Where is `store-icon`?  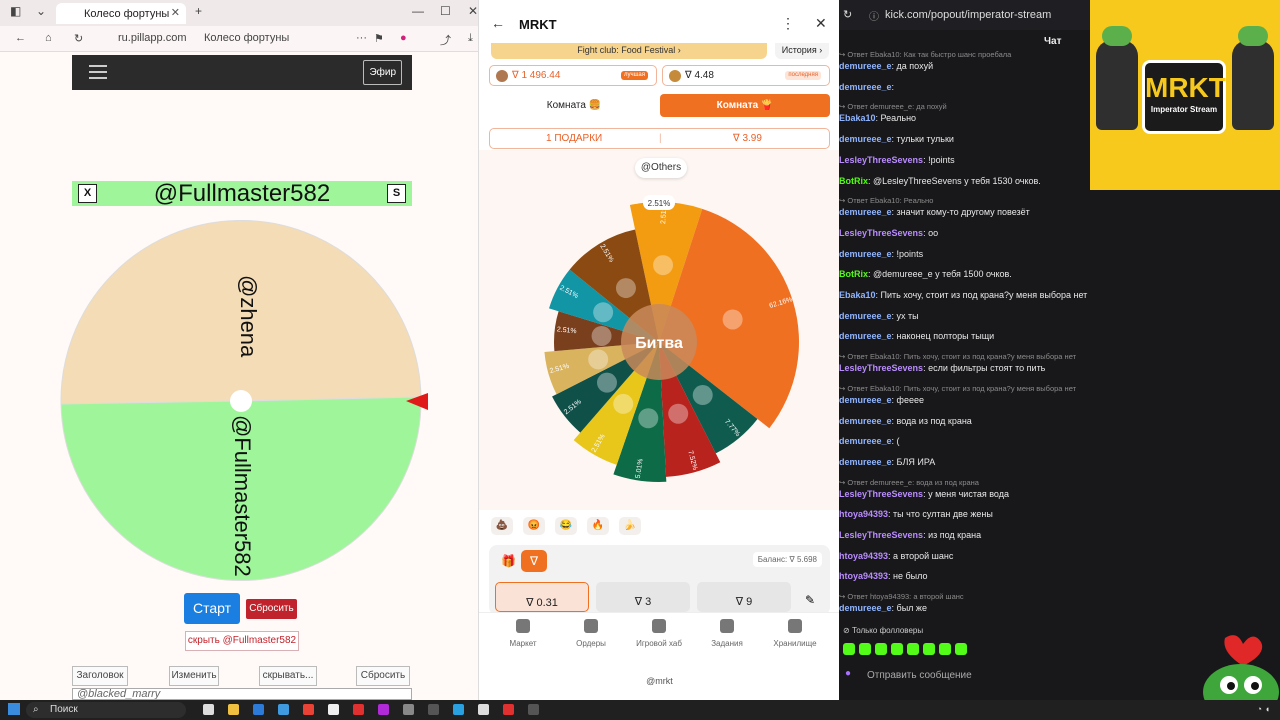 store-icon is located at coordinates (283, 709).